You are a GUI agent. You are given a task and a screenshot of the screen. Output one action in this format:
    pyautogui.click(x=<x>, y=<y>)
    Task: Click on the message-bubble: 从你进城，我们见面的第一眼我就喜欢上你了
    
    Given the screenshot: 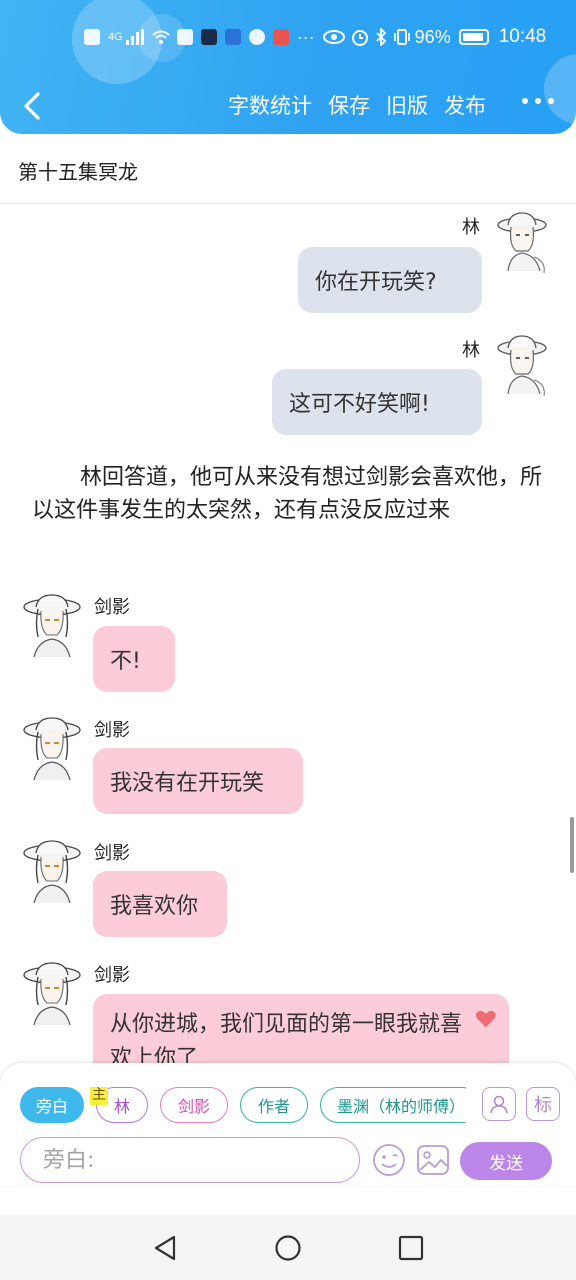 What is the action you would take?
    pyautogui.click(x=301, y=1028)
    